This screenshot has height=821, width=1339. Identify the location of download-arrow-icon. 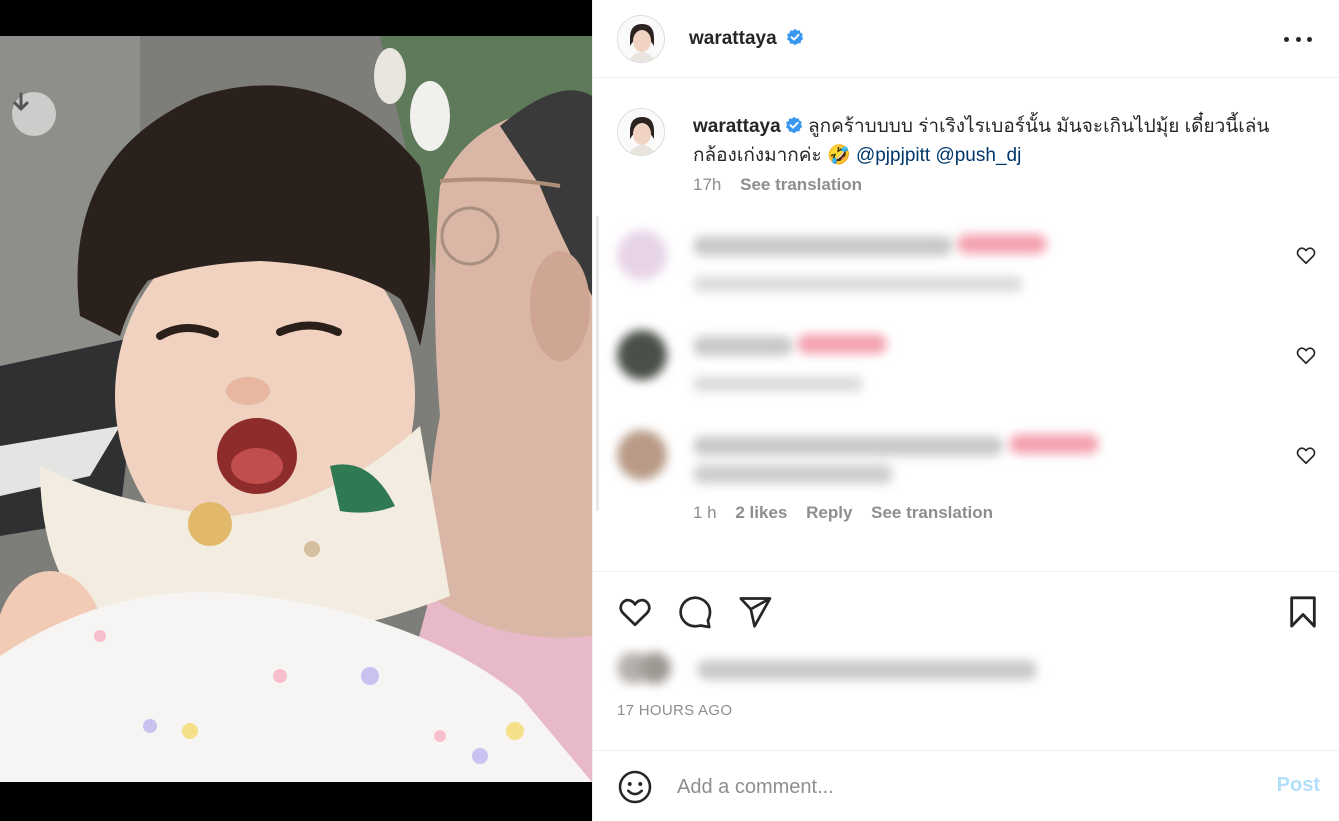
(21, 101).